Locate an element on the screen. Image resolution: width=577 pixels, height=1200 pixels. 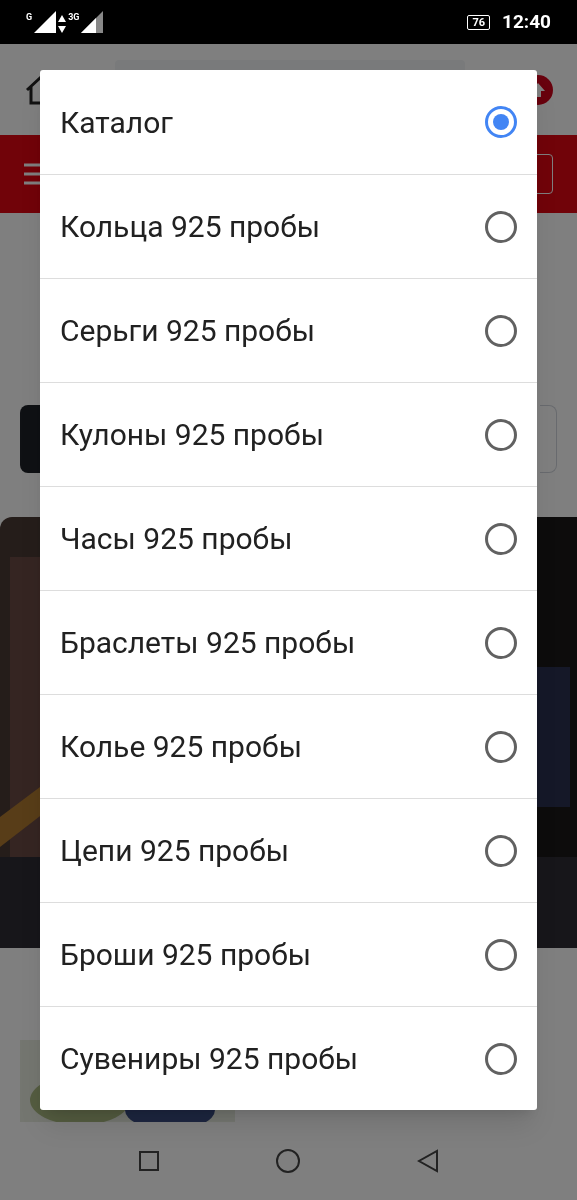
option-item: Кольца 925 пробы is located at coordinates (288, 226).